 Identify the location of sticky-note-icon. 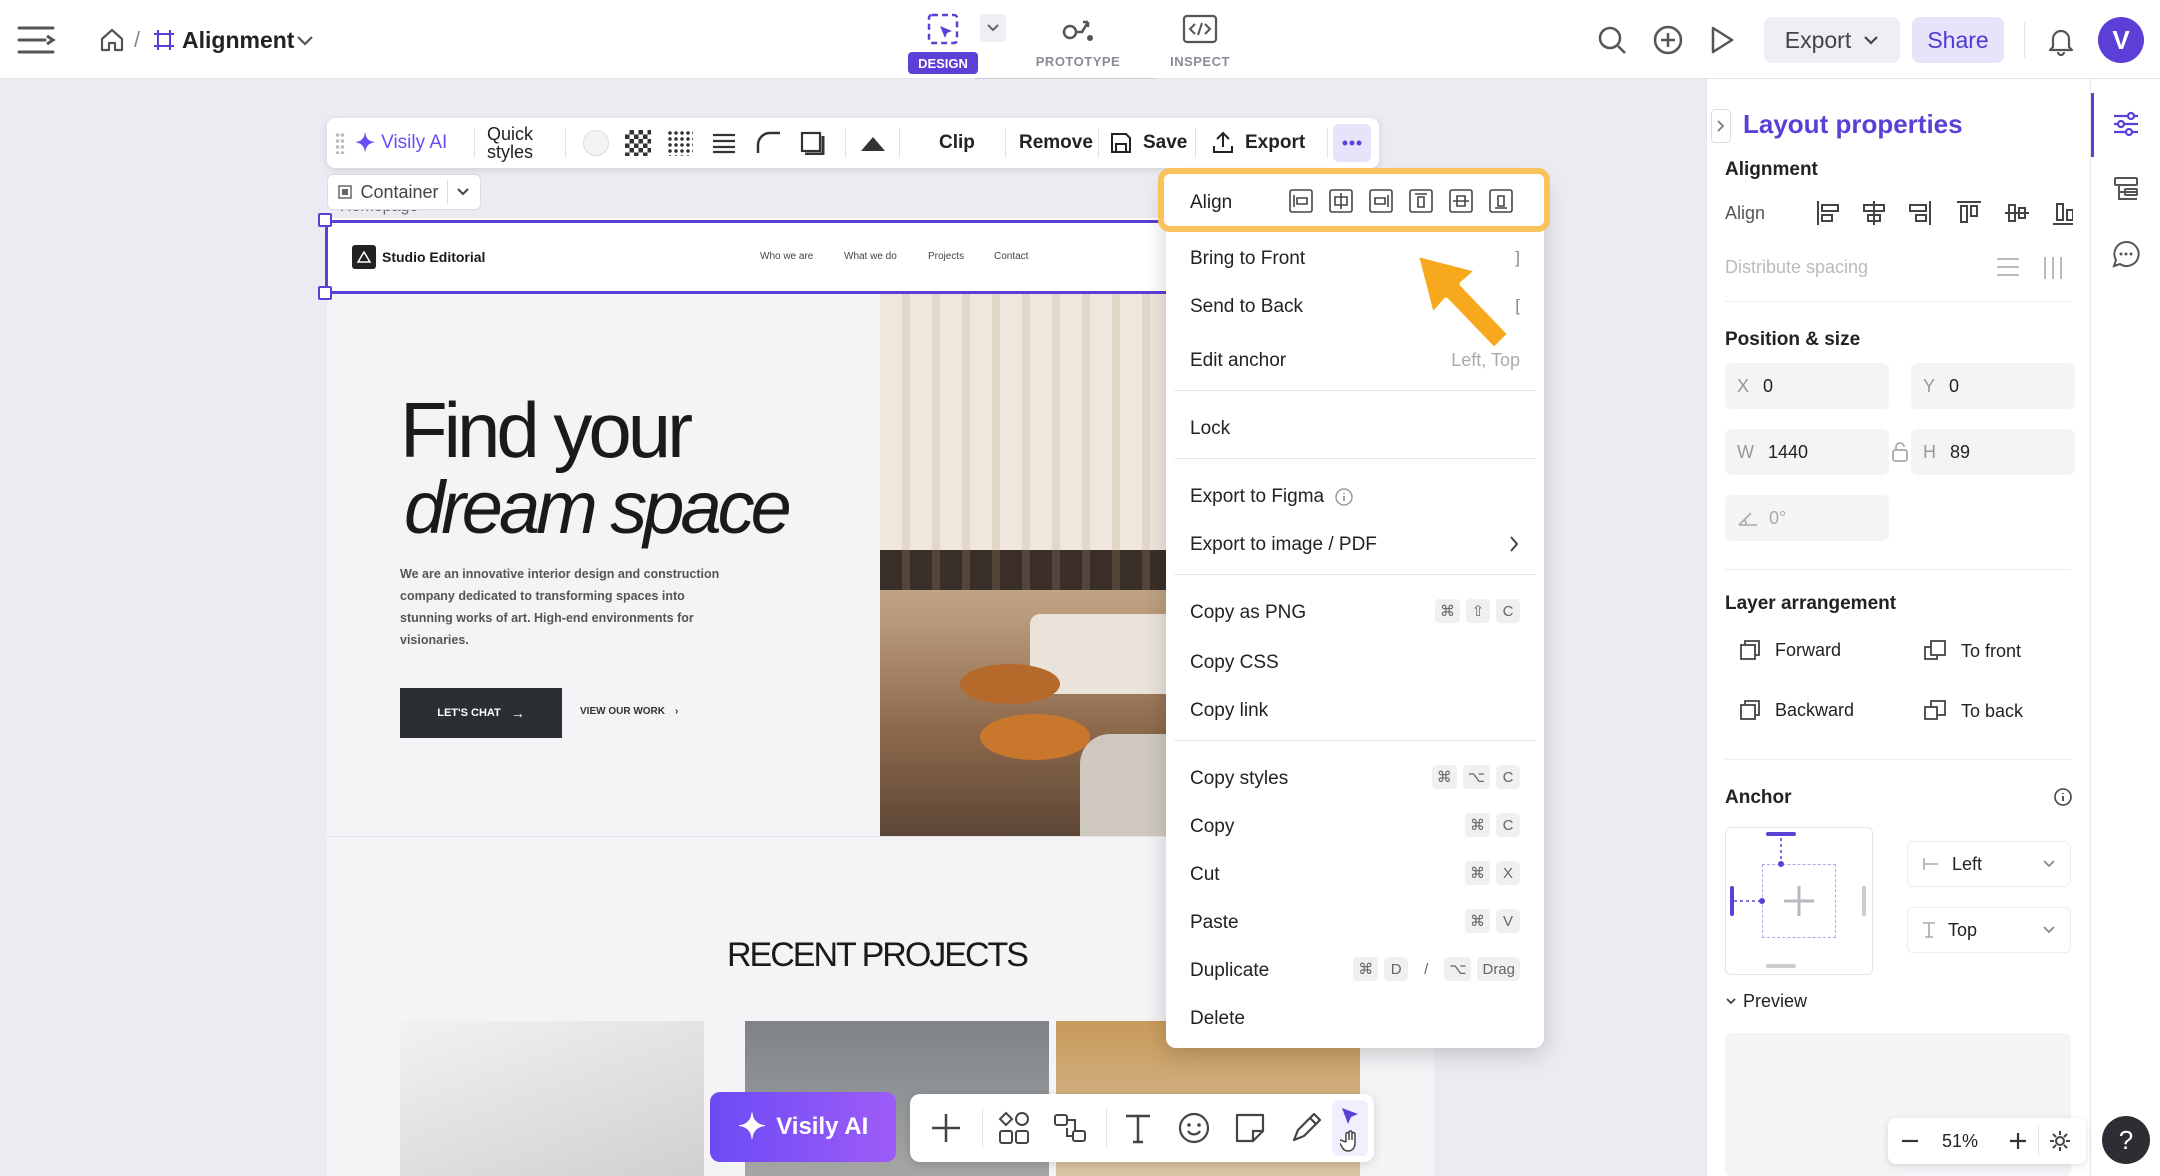
(1250, 1128).